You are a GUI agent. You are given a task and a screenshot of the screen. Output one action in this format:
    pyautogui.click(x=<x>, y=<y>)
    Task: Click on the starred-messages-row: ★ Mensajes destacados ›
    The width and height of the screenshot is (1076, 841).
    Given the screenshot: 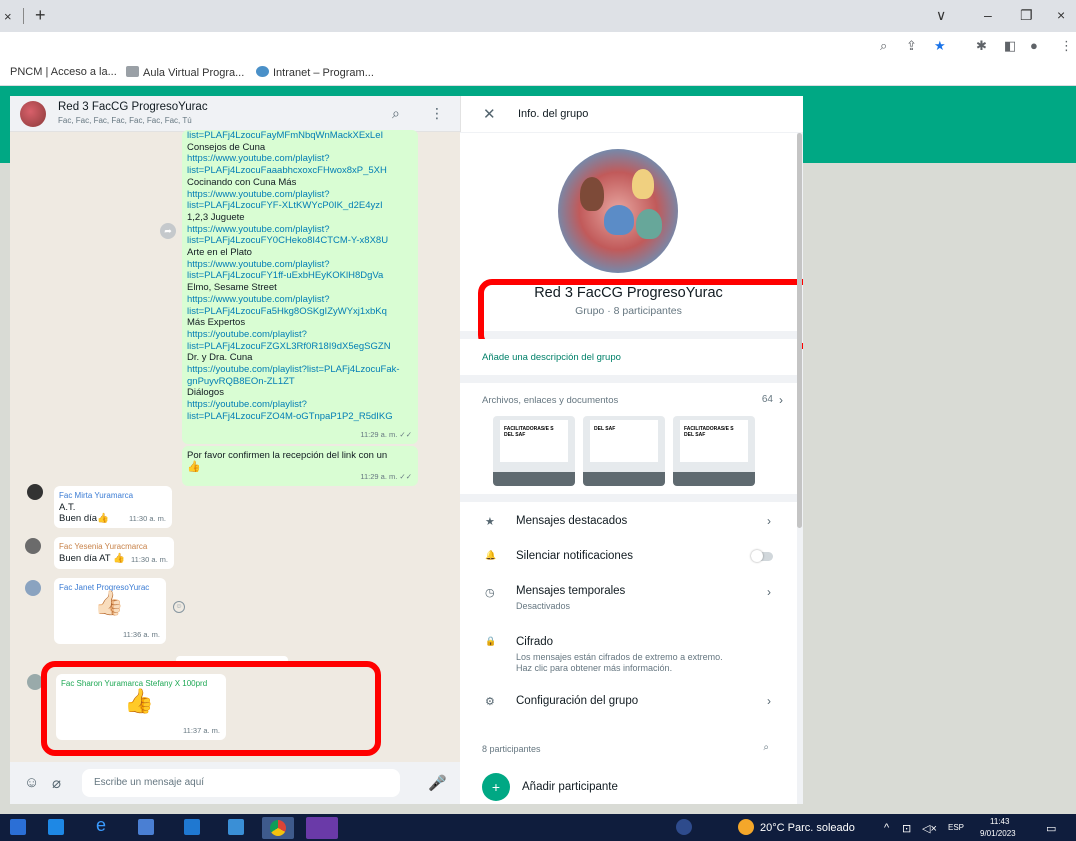 What is the action you would take?
    pyautogui.click(x=628, y=521)
    